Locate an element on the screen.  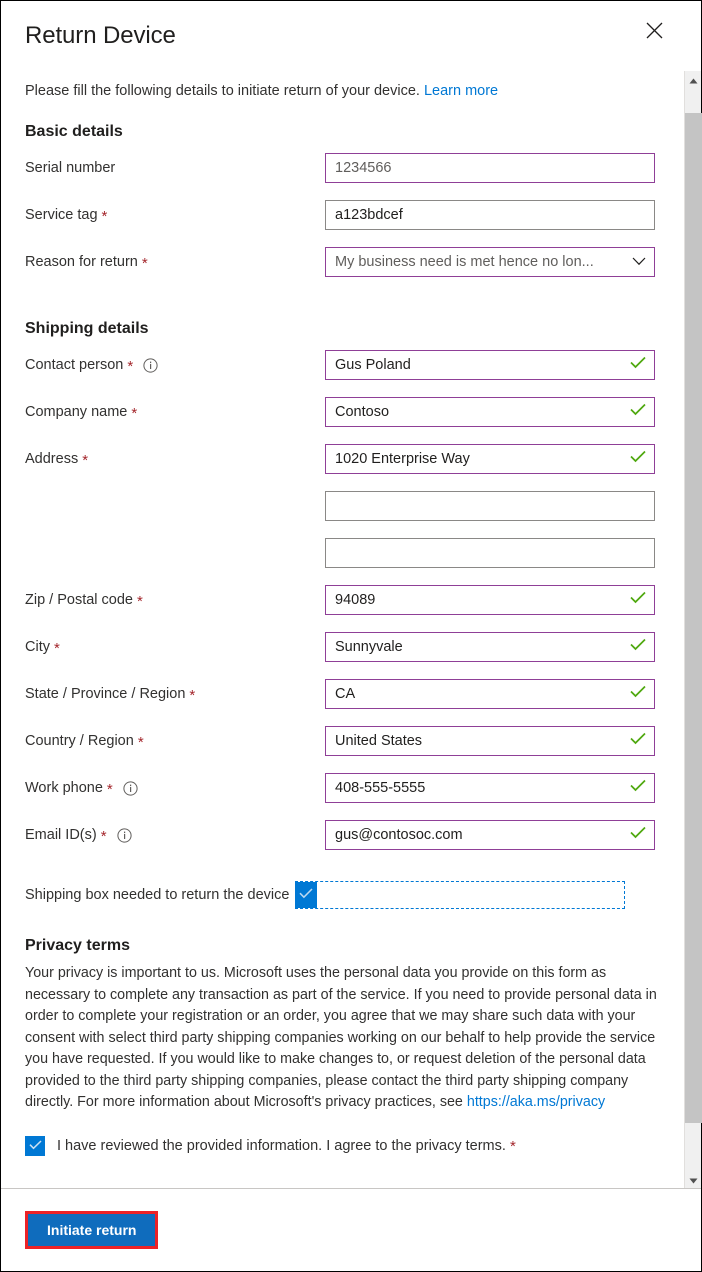
email-ids-input is located at coordinates (490, 835).